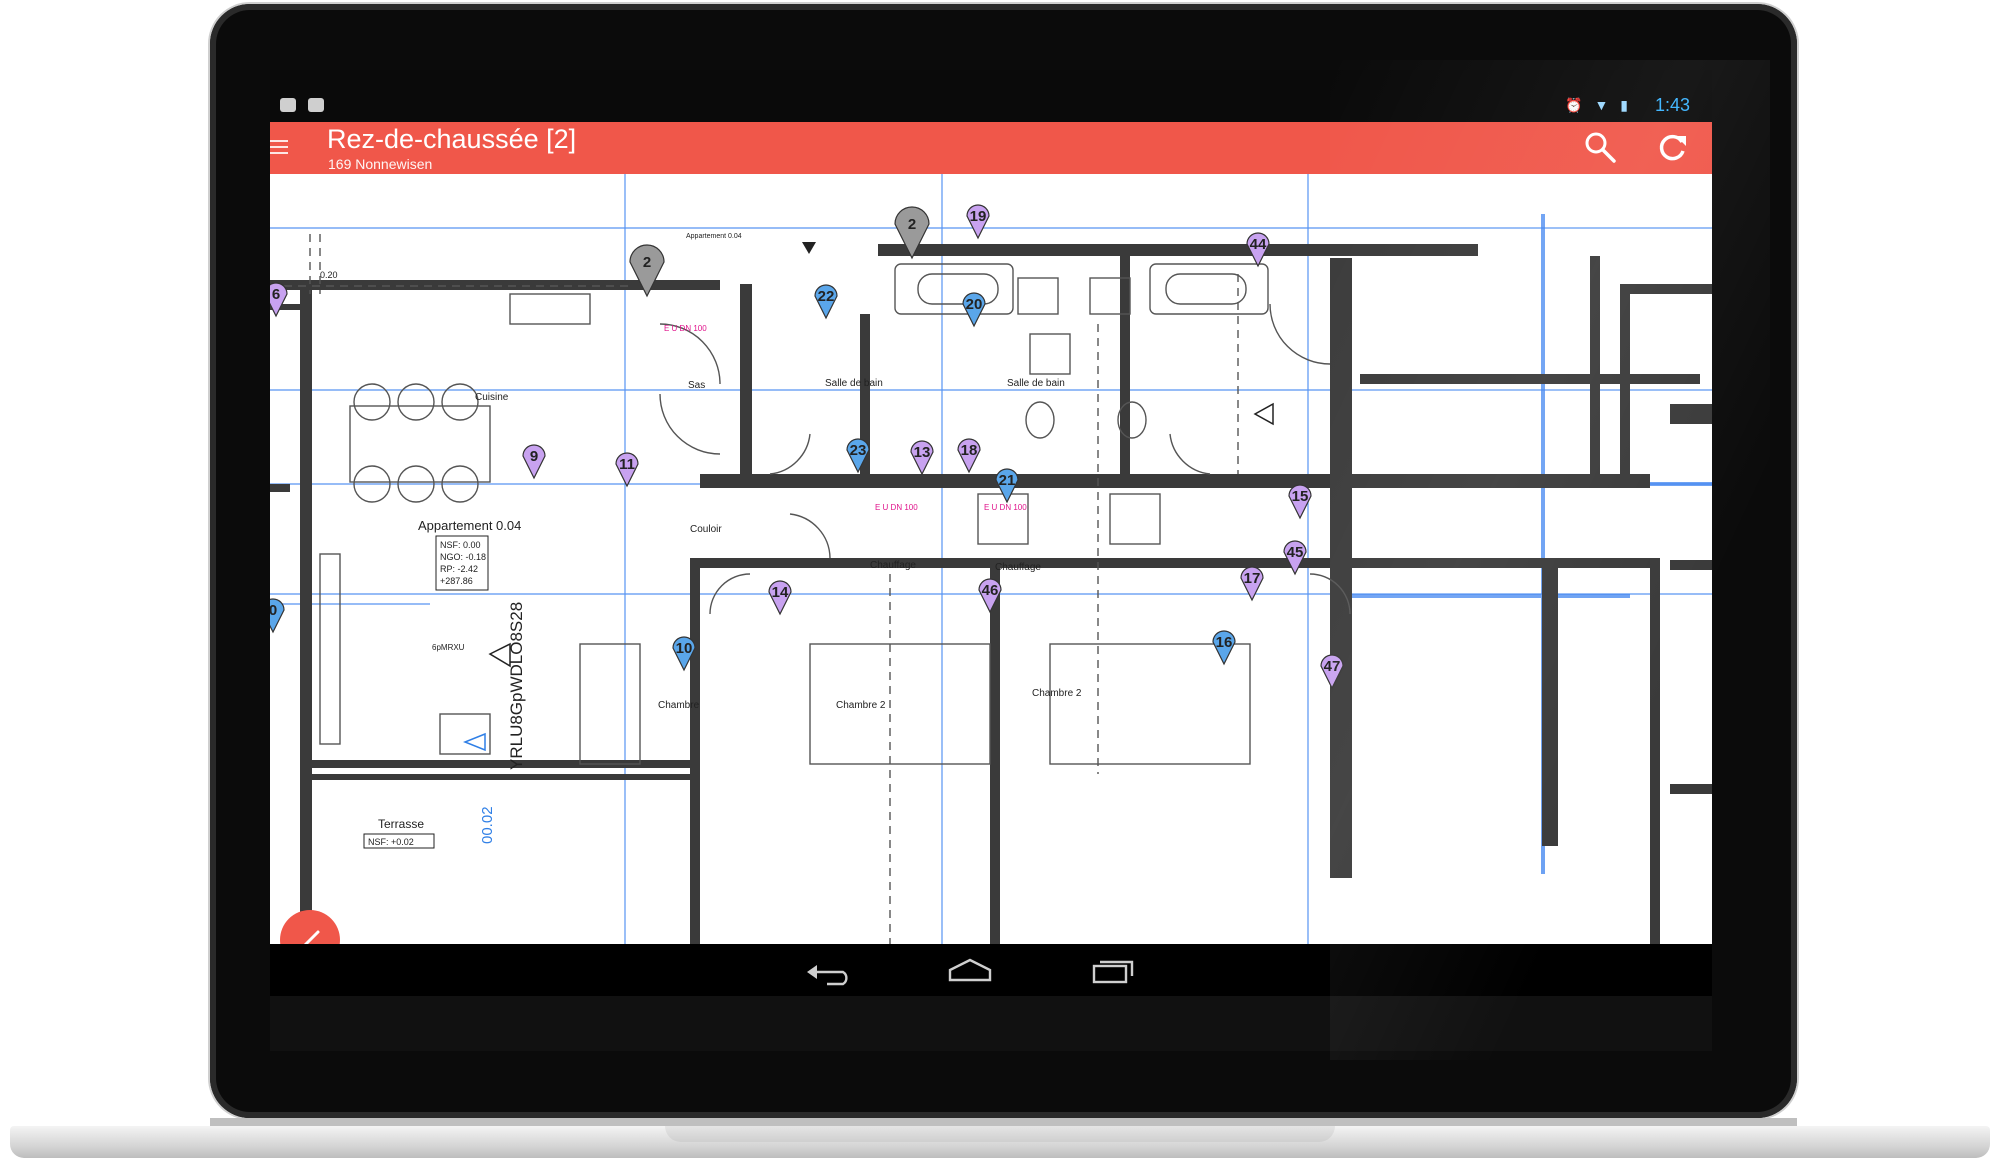  Describe the element at coordinates (1018, 567) in the screenshot. I see `room-label-chauffage-right: Chauffage` at that location.